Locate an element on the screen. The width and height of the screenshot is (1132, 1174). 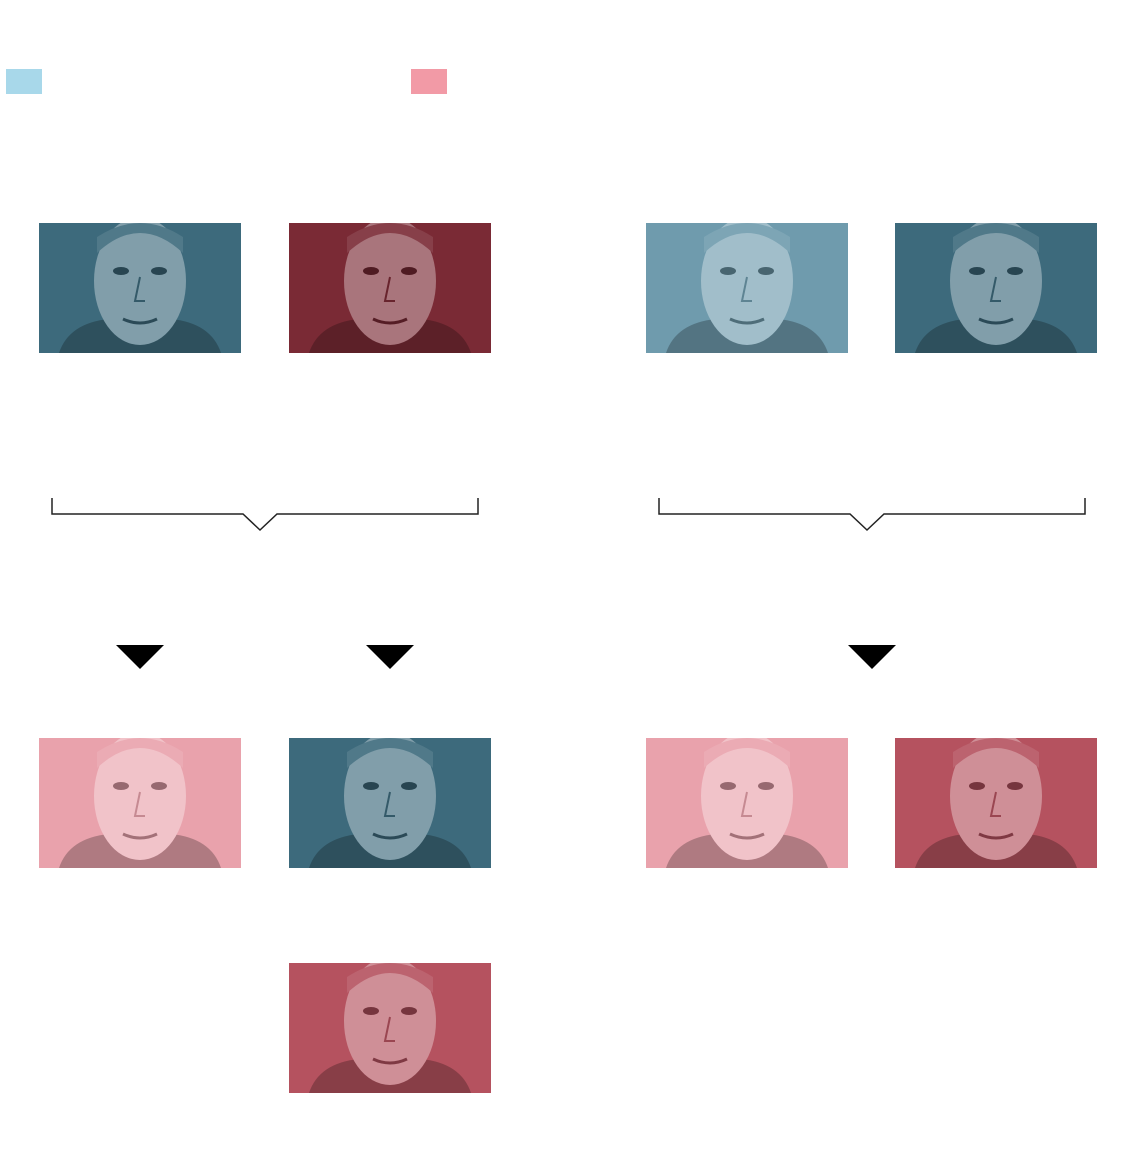
bracket-left is located at coordinates (265, 515).